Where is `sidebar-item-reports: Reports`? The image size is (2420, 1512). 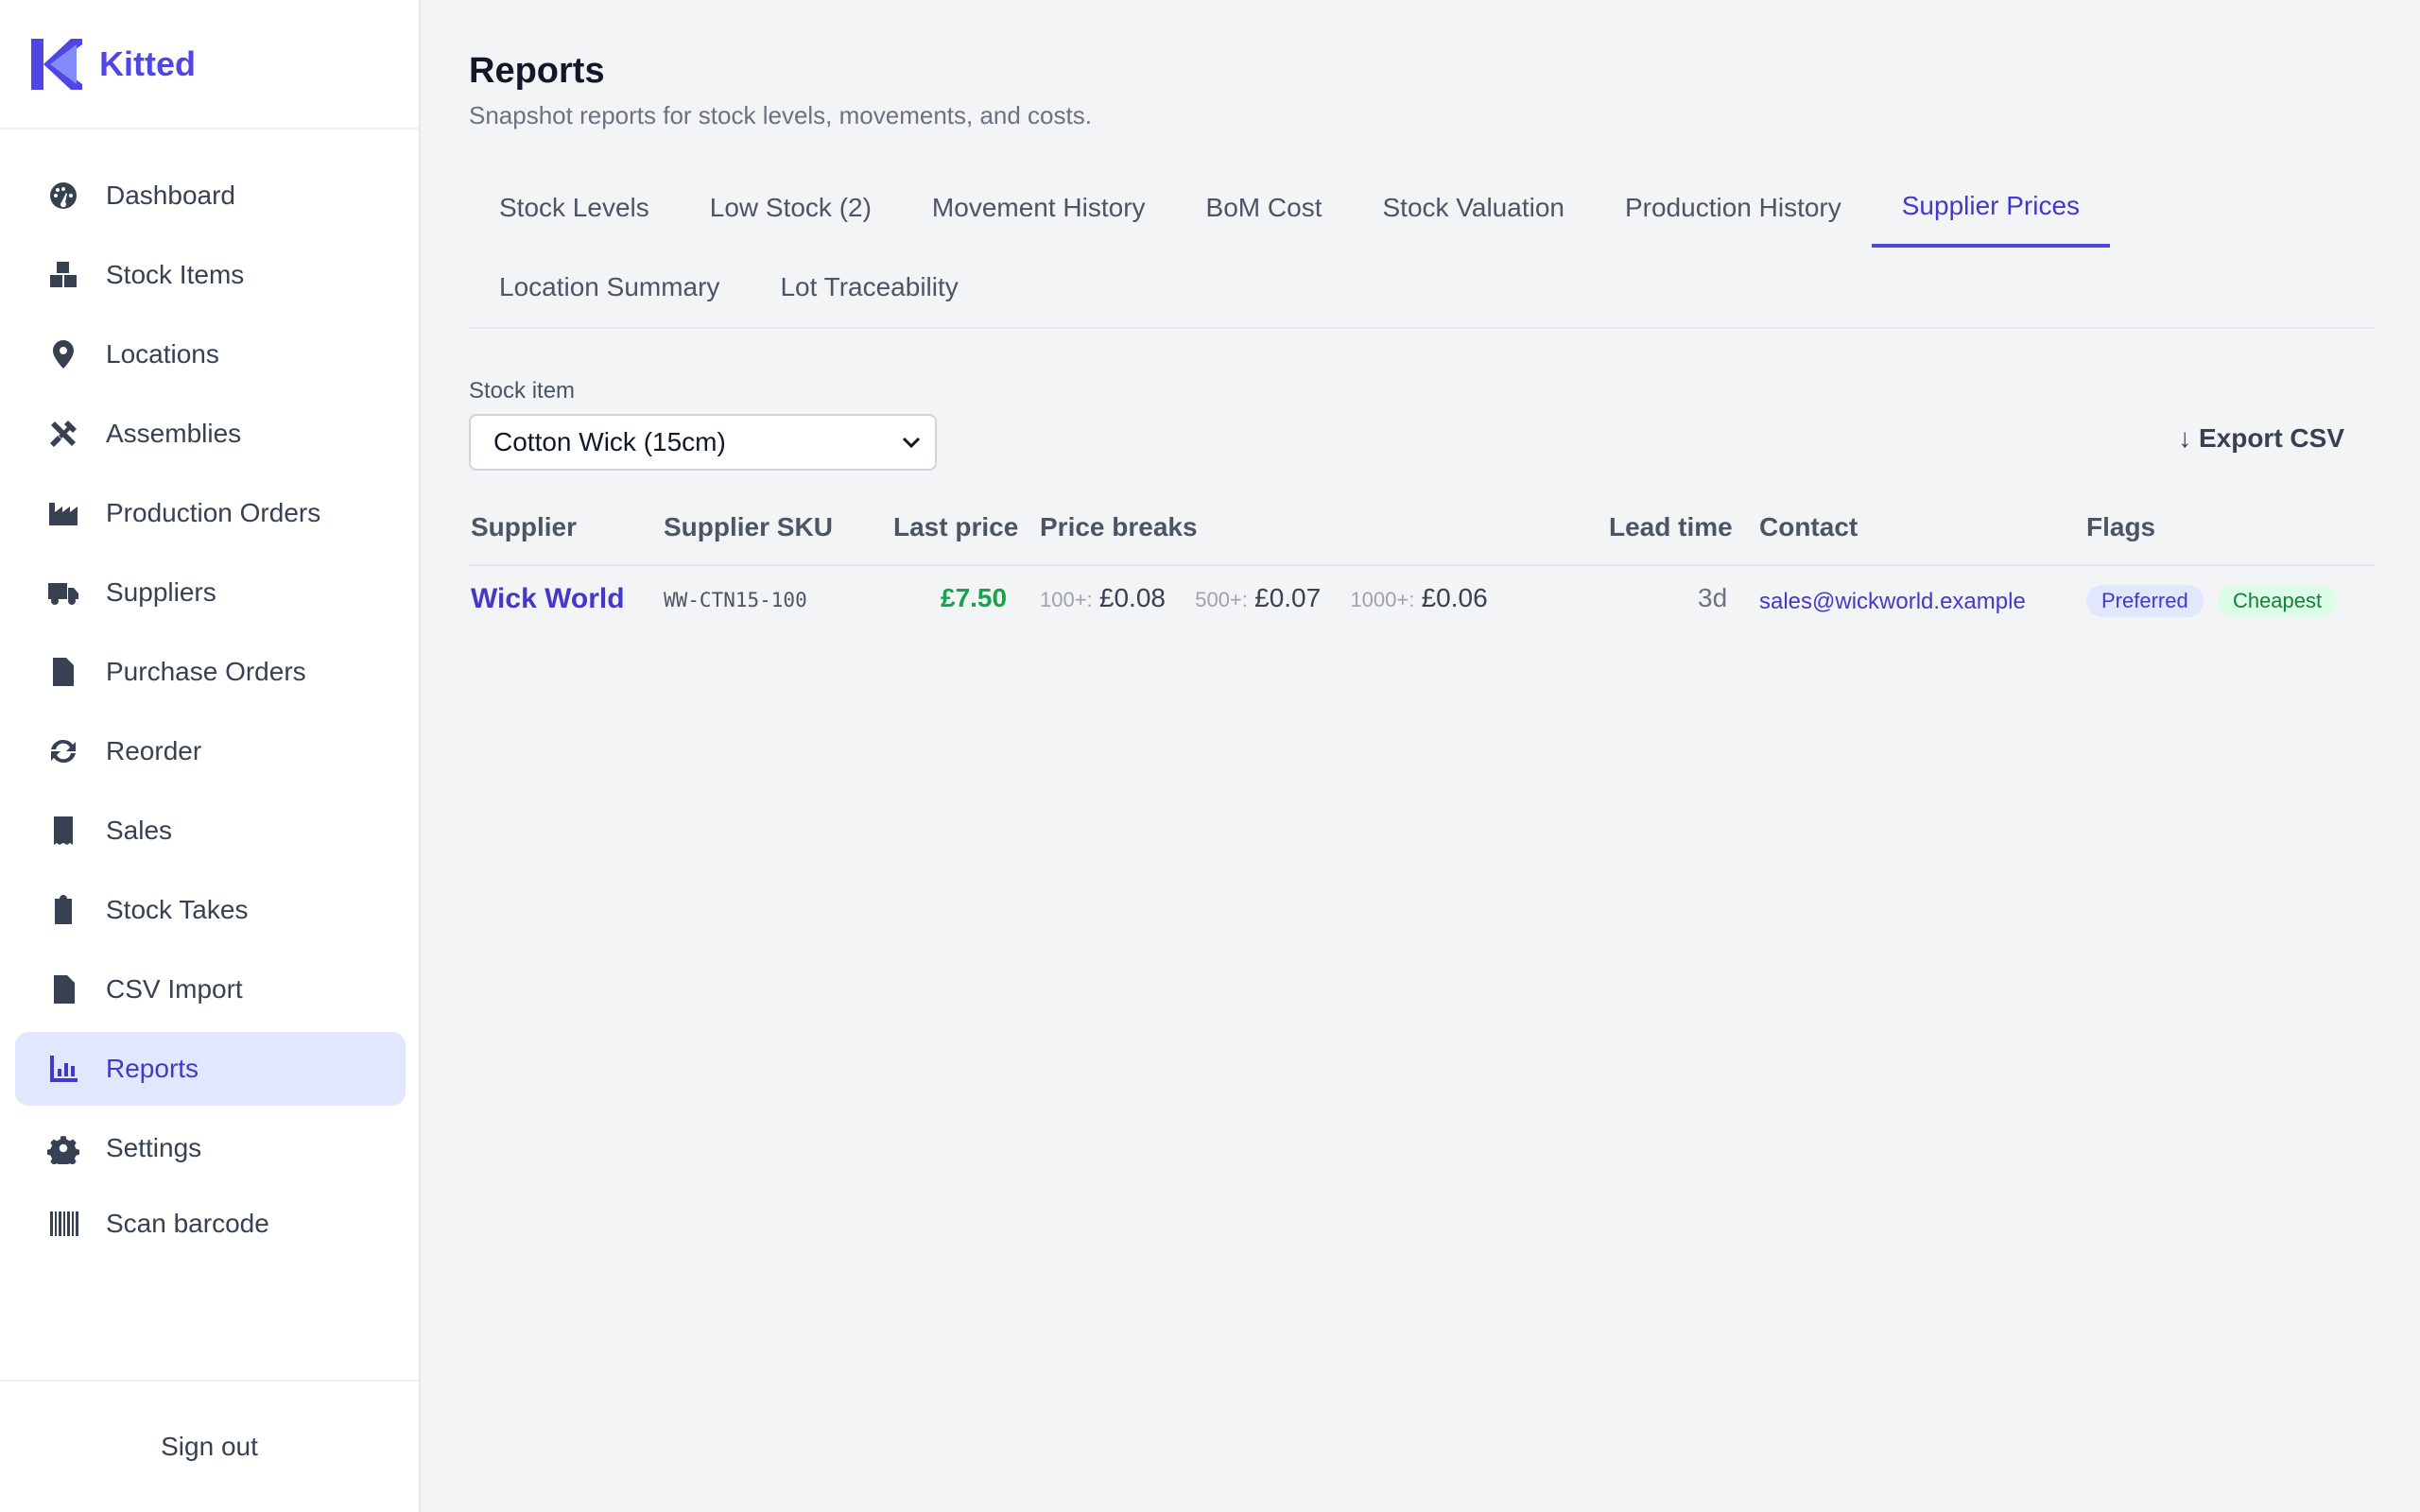 sidebar-item-reports: Reports is located at coordinates (210, 1069).